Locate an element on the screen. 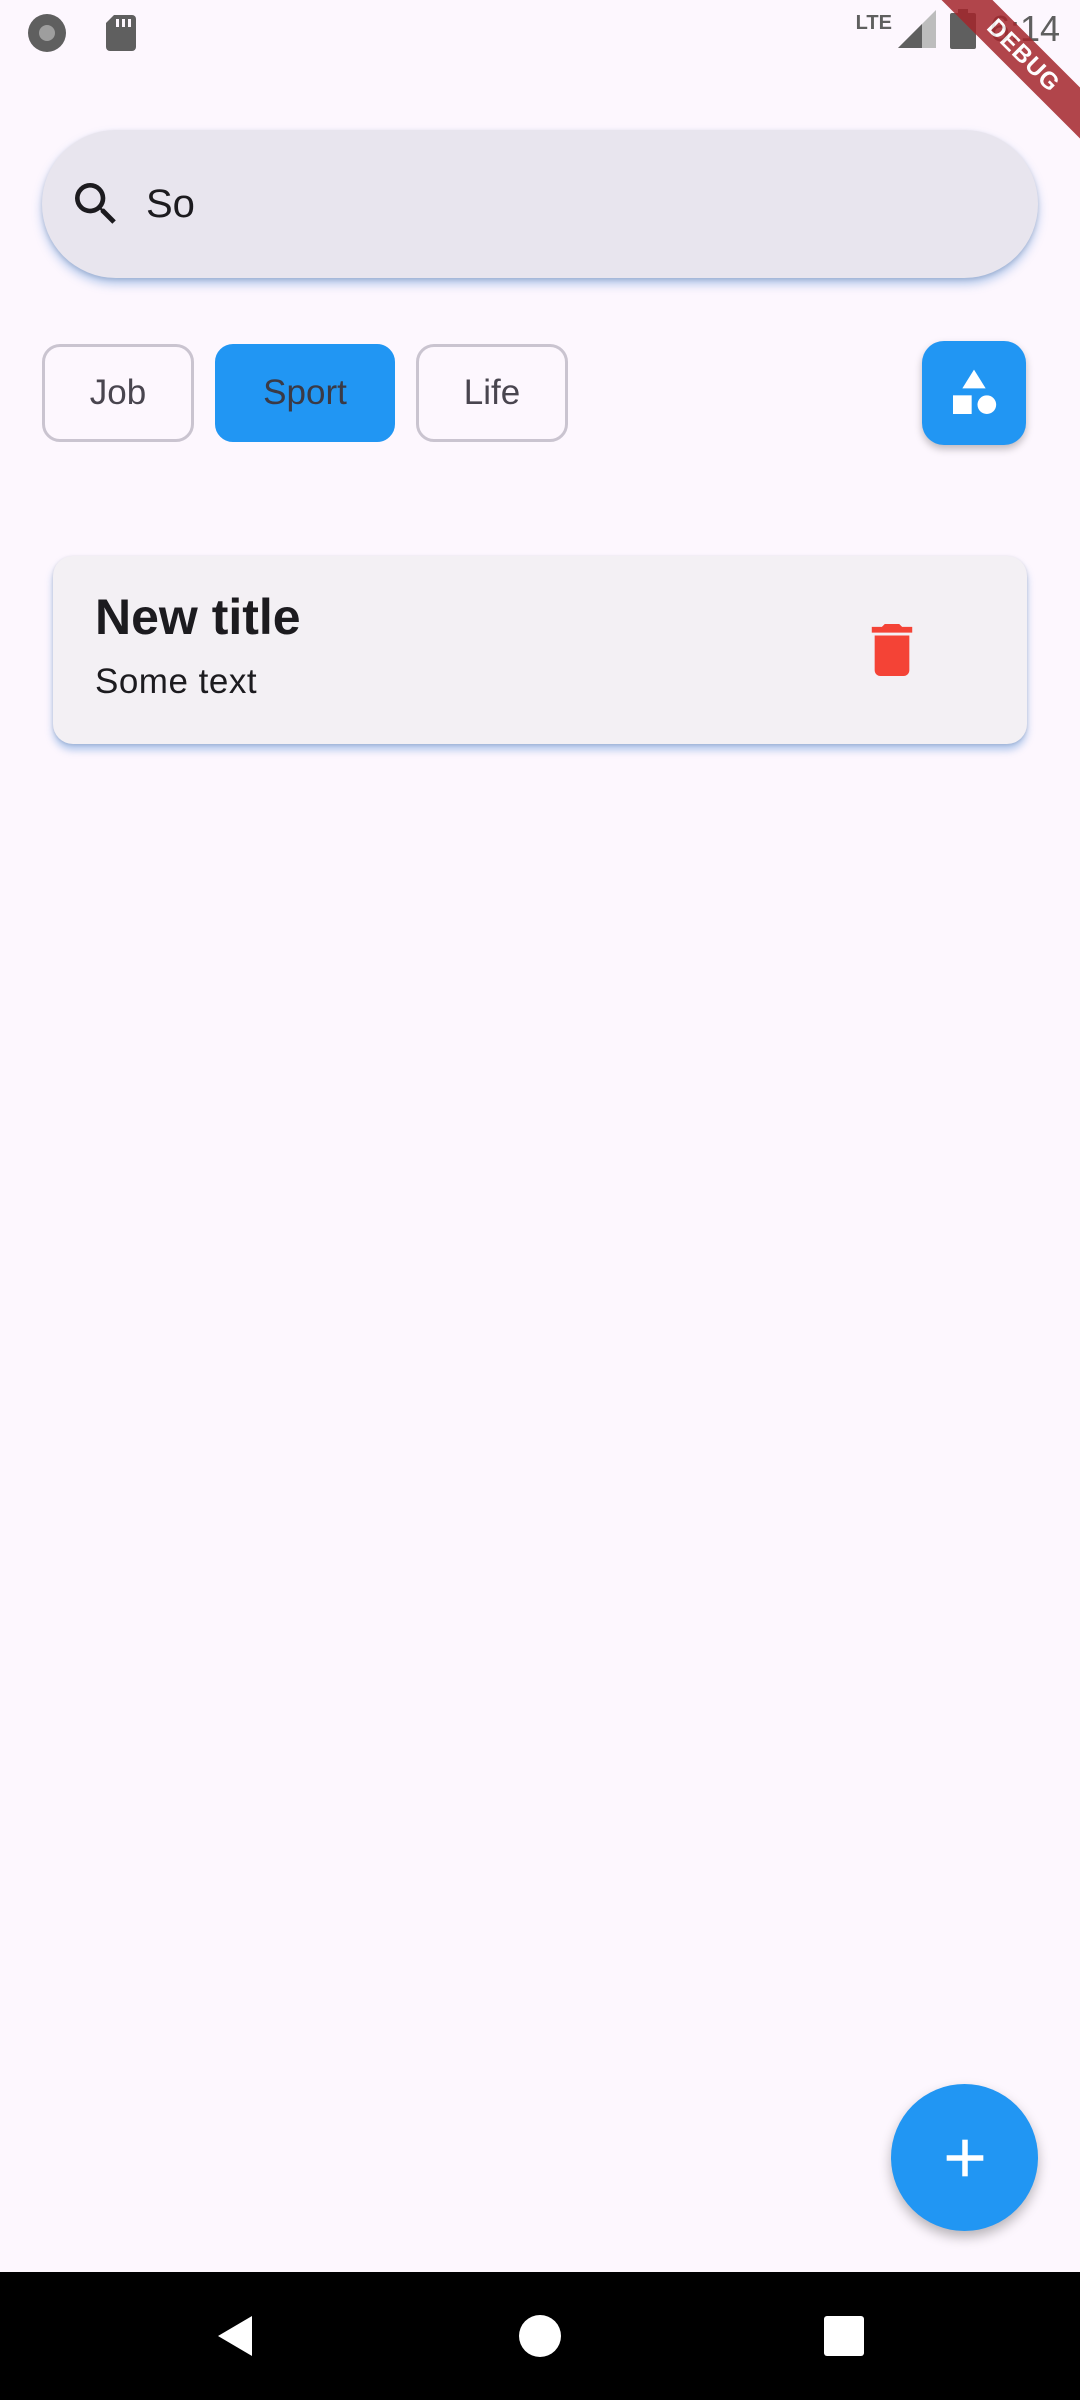 The width and height of the screenshot is (1080, 2400). network-type-label: LTE is located at coordinates (873, 23).